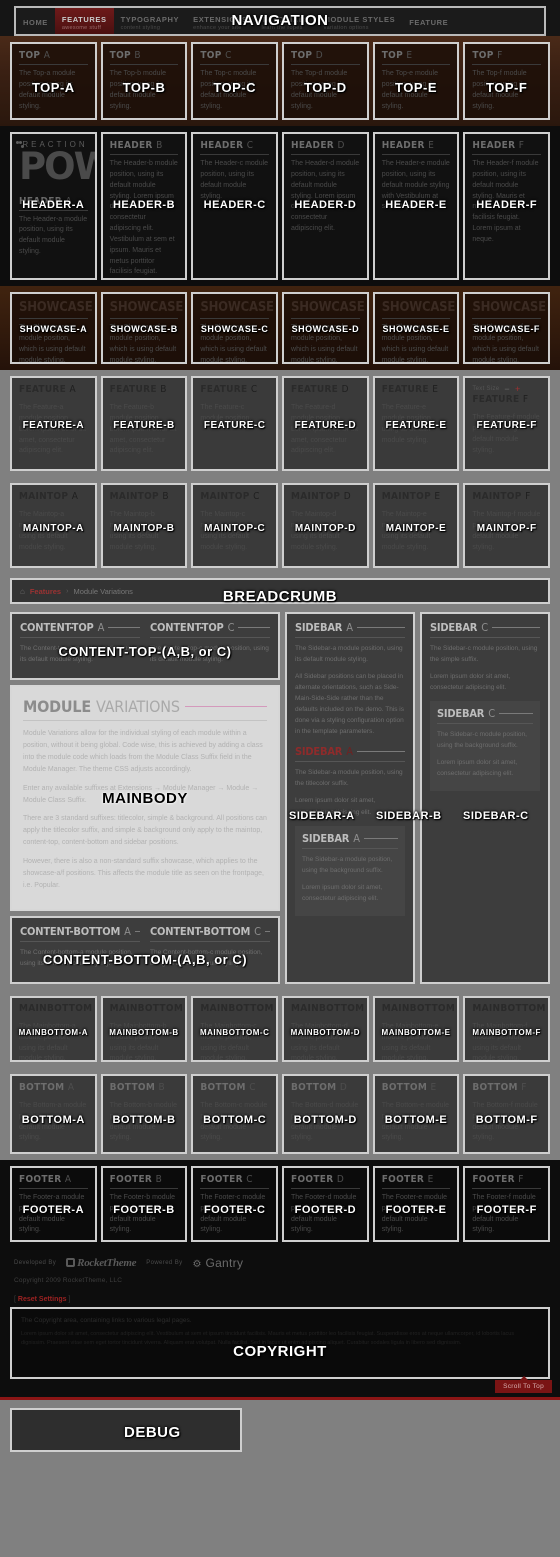 The image size is (560, 1557). Describe the element at coordinates (45, 591) in the screenshot. I see `breadcrumb-link-features: Features` at that location.